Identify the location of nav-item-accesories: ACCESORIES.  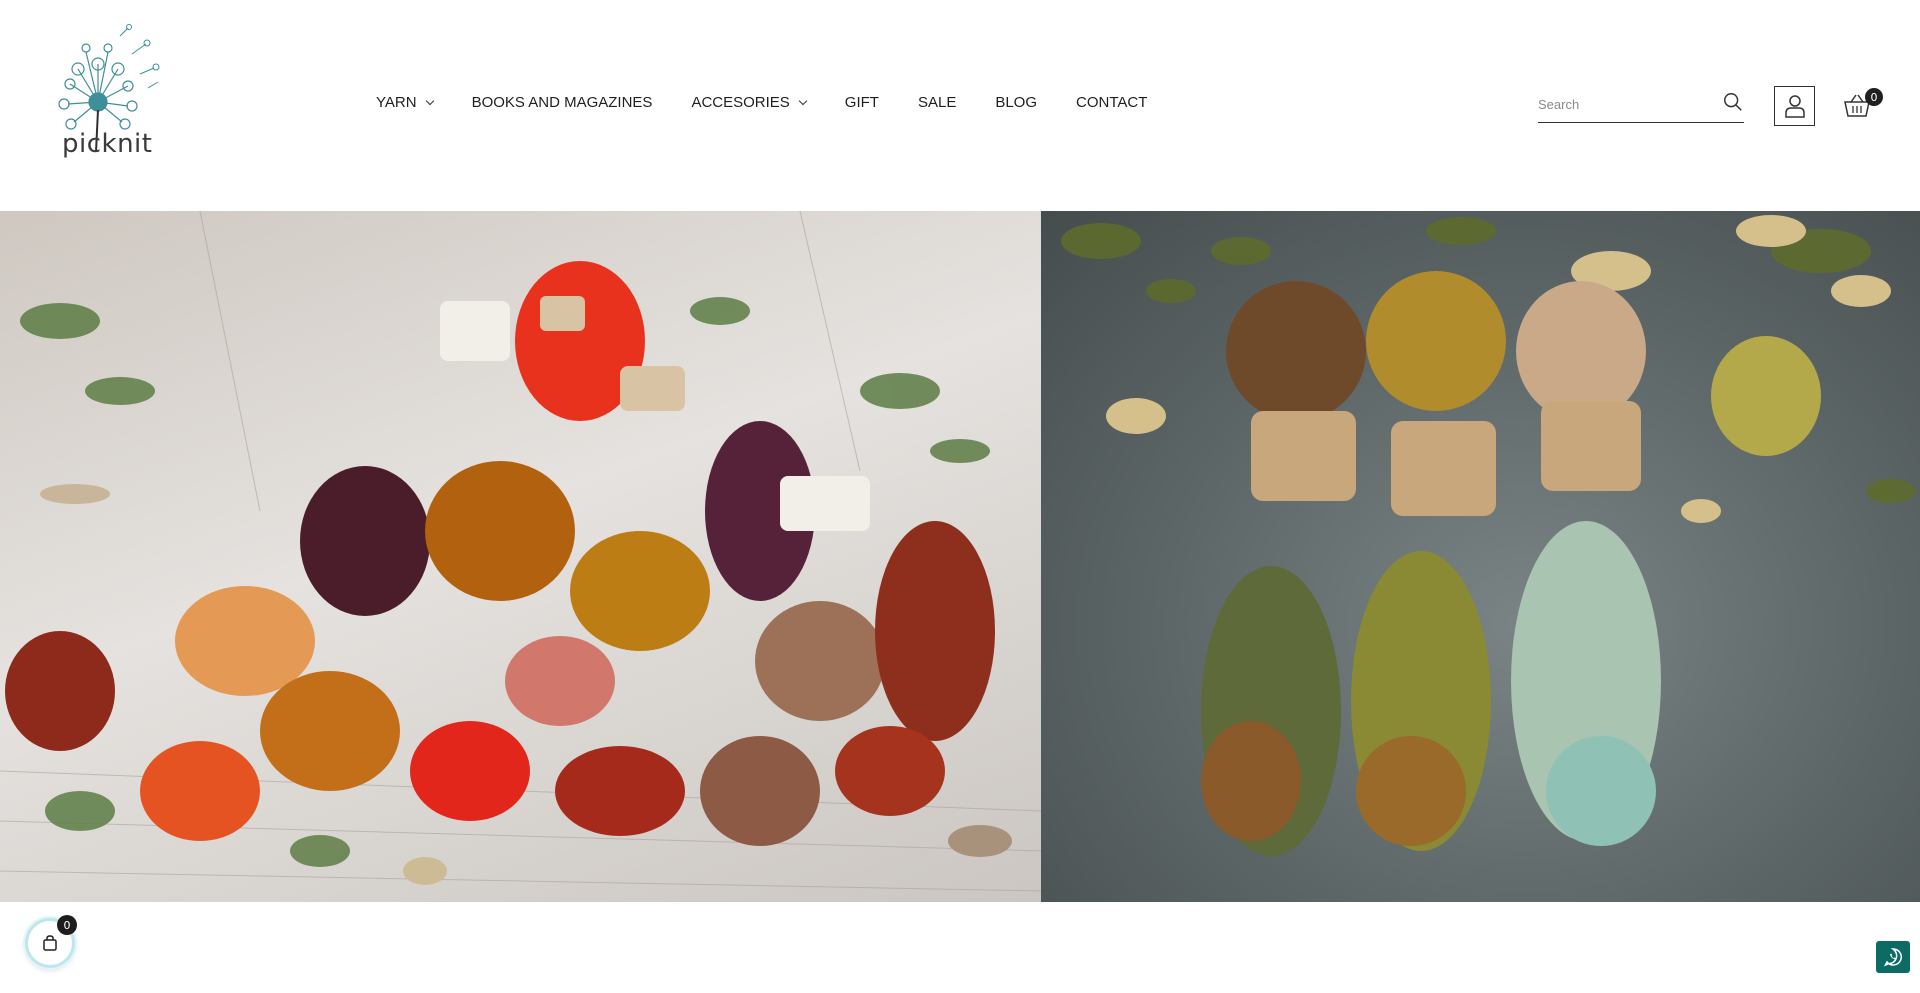
(749, 102).